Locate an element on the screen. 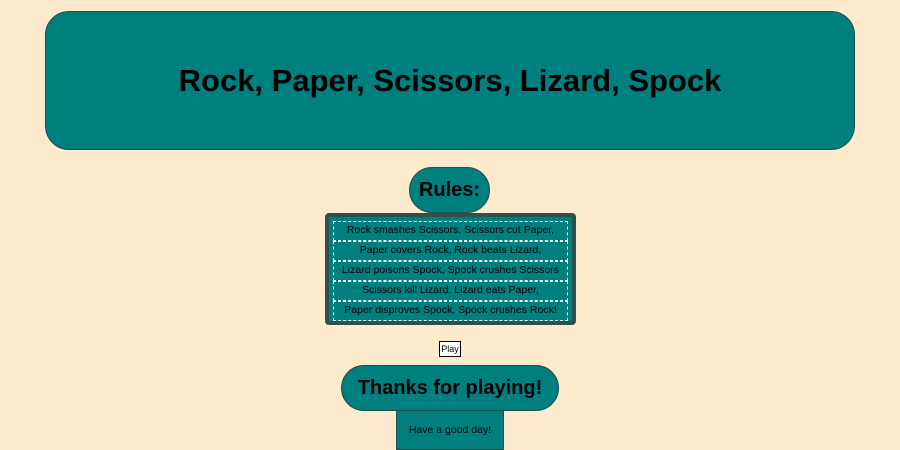  rule-line: Paper covers Rock, Rock beats Lizard, is located at coordinates (450, 251).